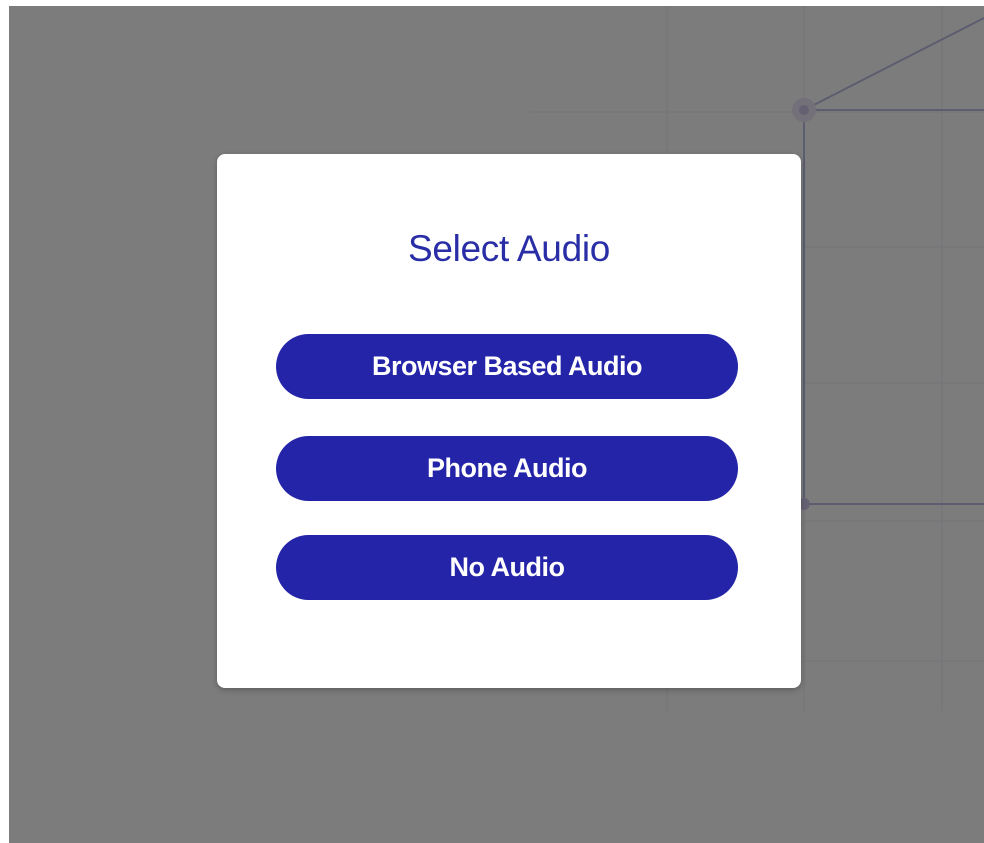  What do you see at coordinates (507, 468) in the screenshot?
I see `phone-audio-button: Phone Audio` at bounding box center [507, 468].